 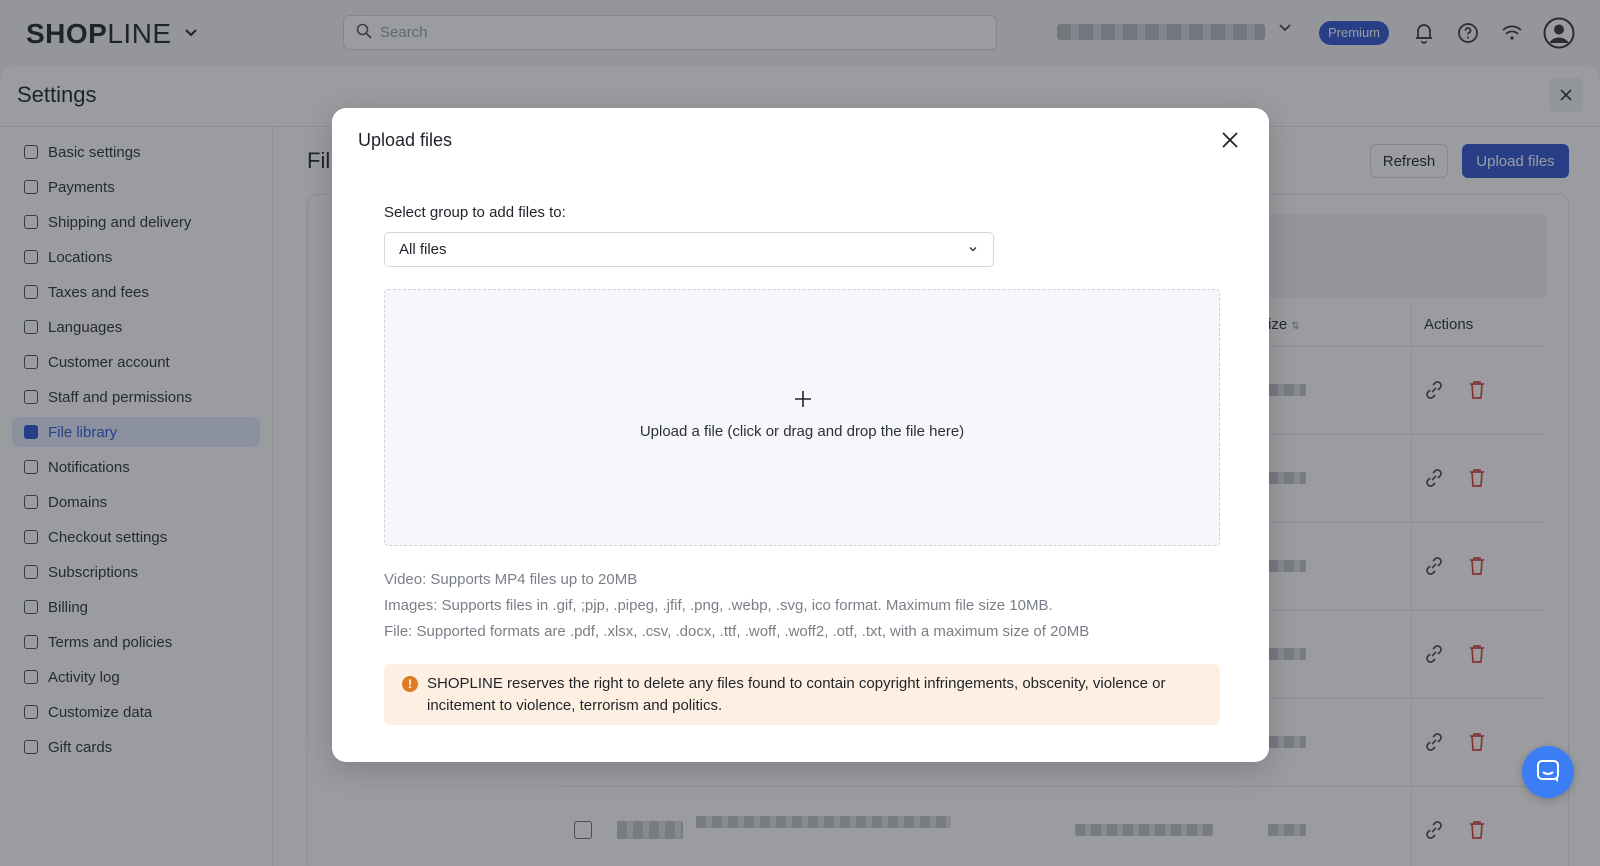 I want to click on close-icon, so click(x=1230, y=140).